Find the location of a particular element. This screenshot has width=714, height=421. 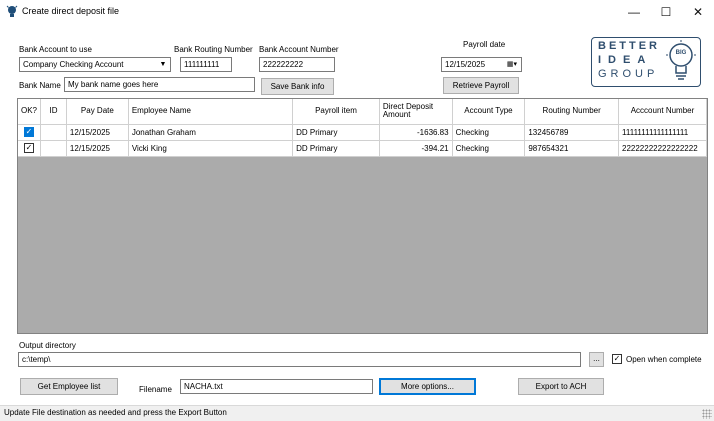

column-header-pay-date: Pay Date is located at coordinates (97, 112).